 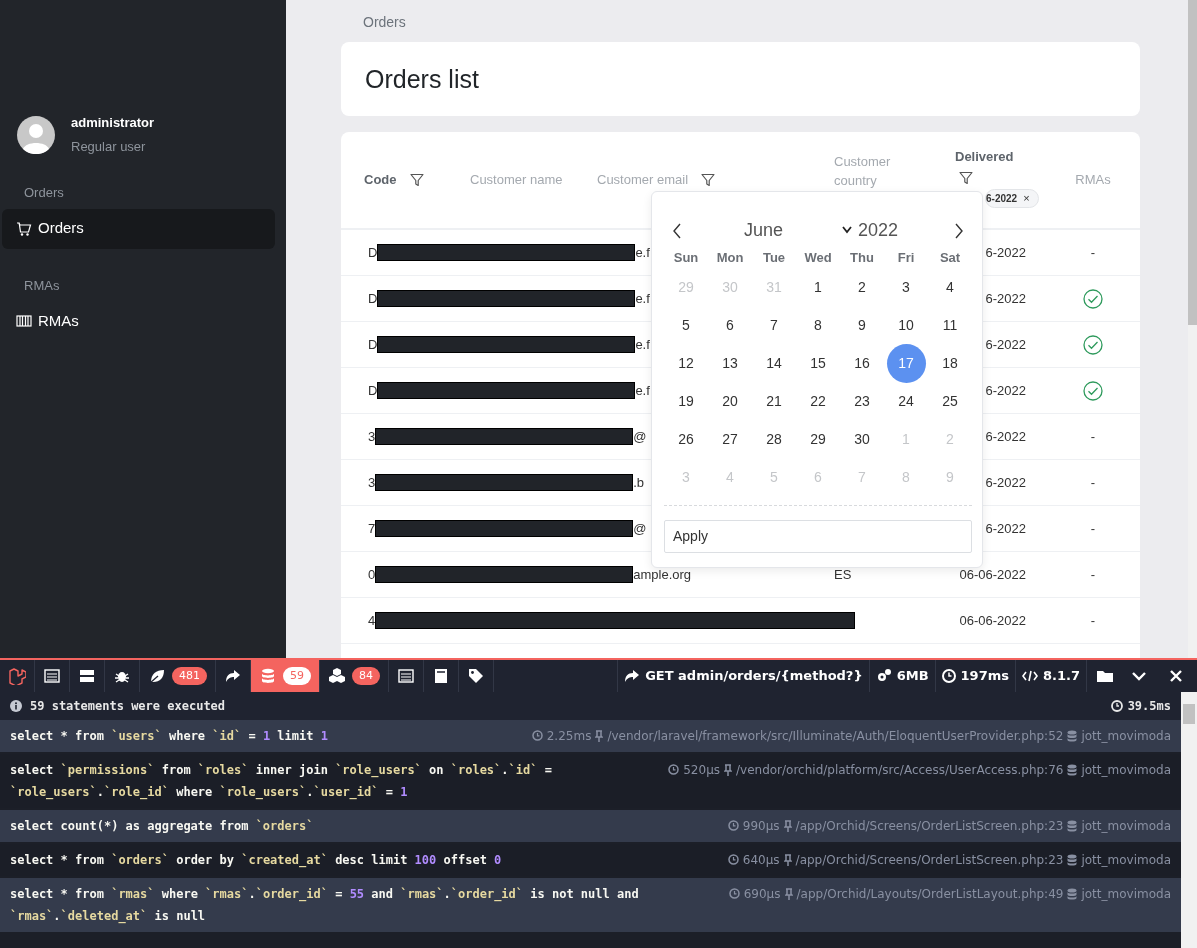 I want to click on year-field: 2022, so click(x=878, y=230).